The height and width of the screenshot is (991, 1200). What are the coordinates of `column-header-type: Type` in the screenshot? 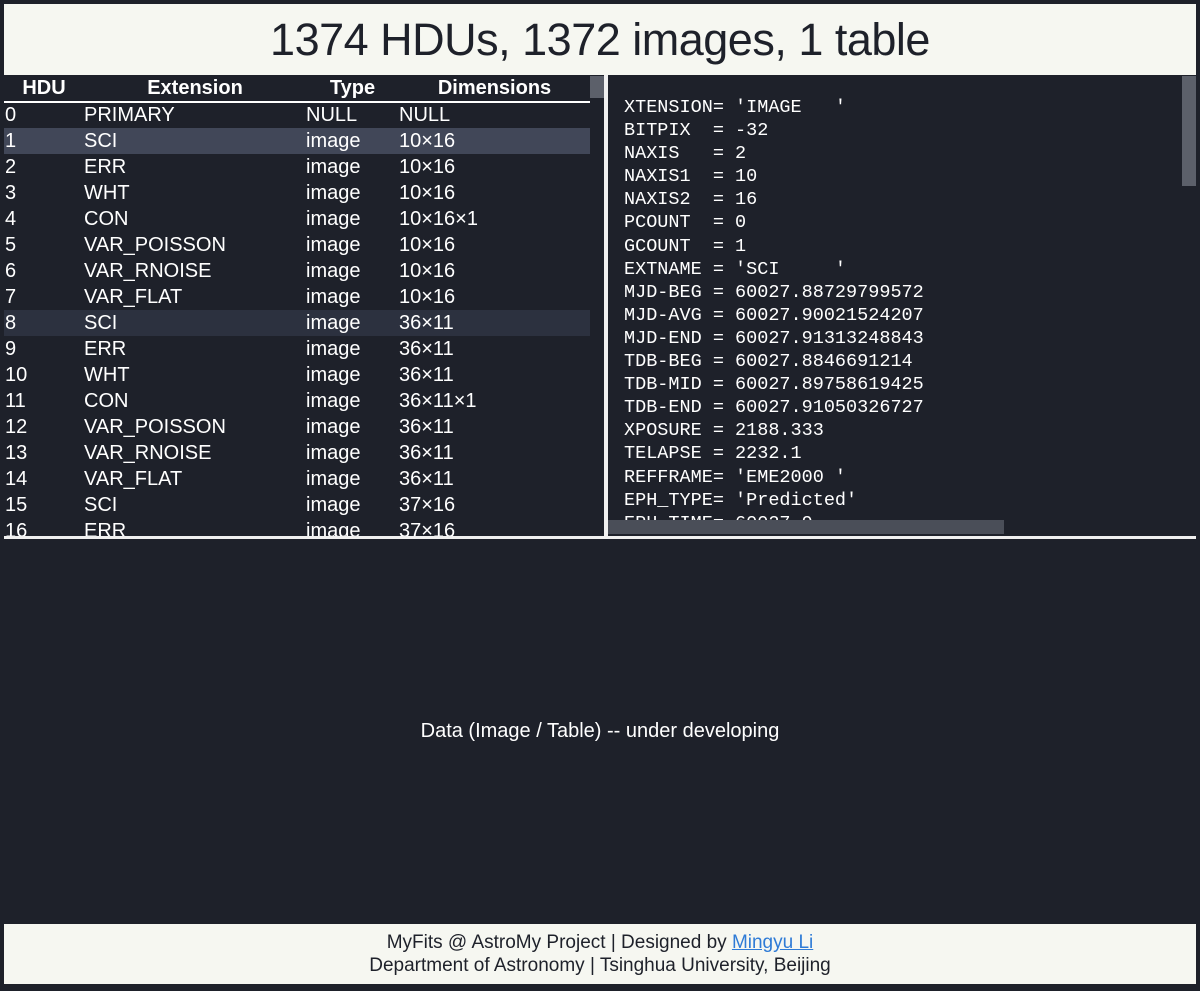 It's located at (352, 89).